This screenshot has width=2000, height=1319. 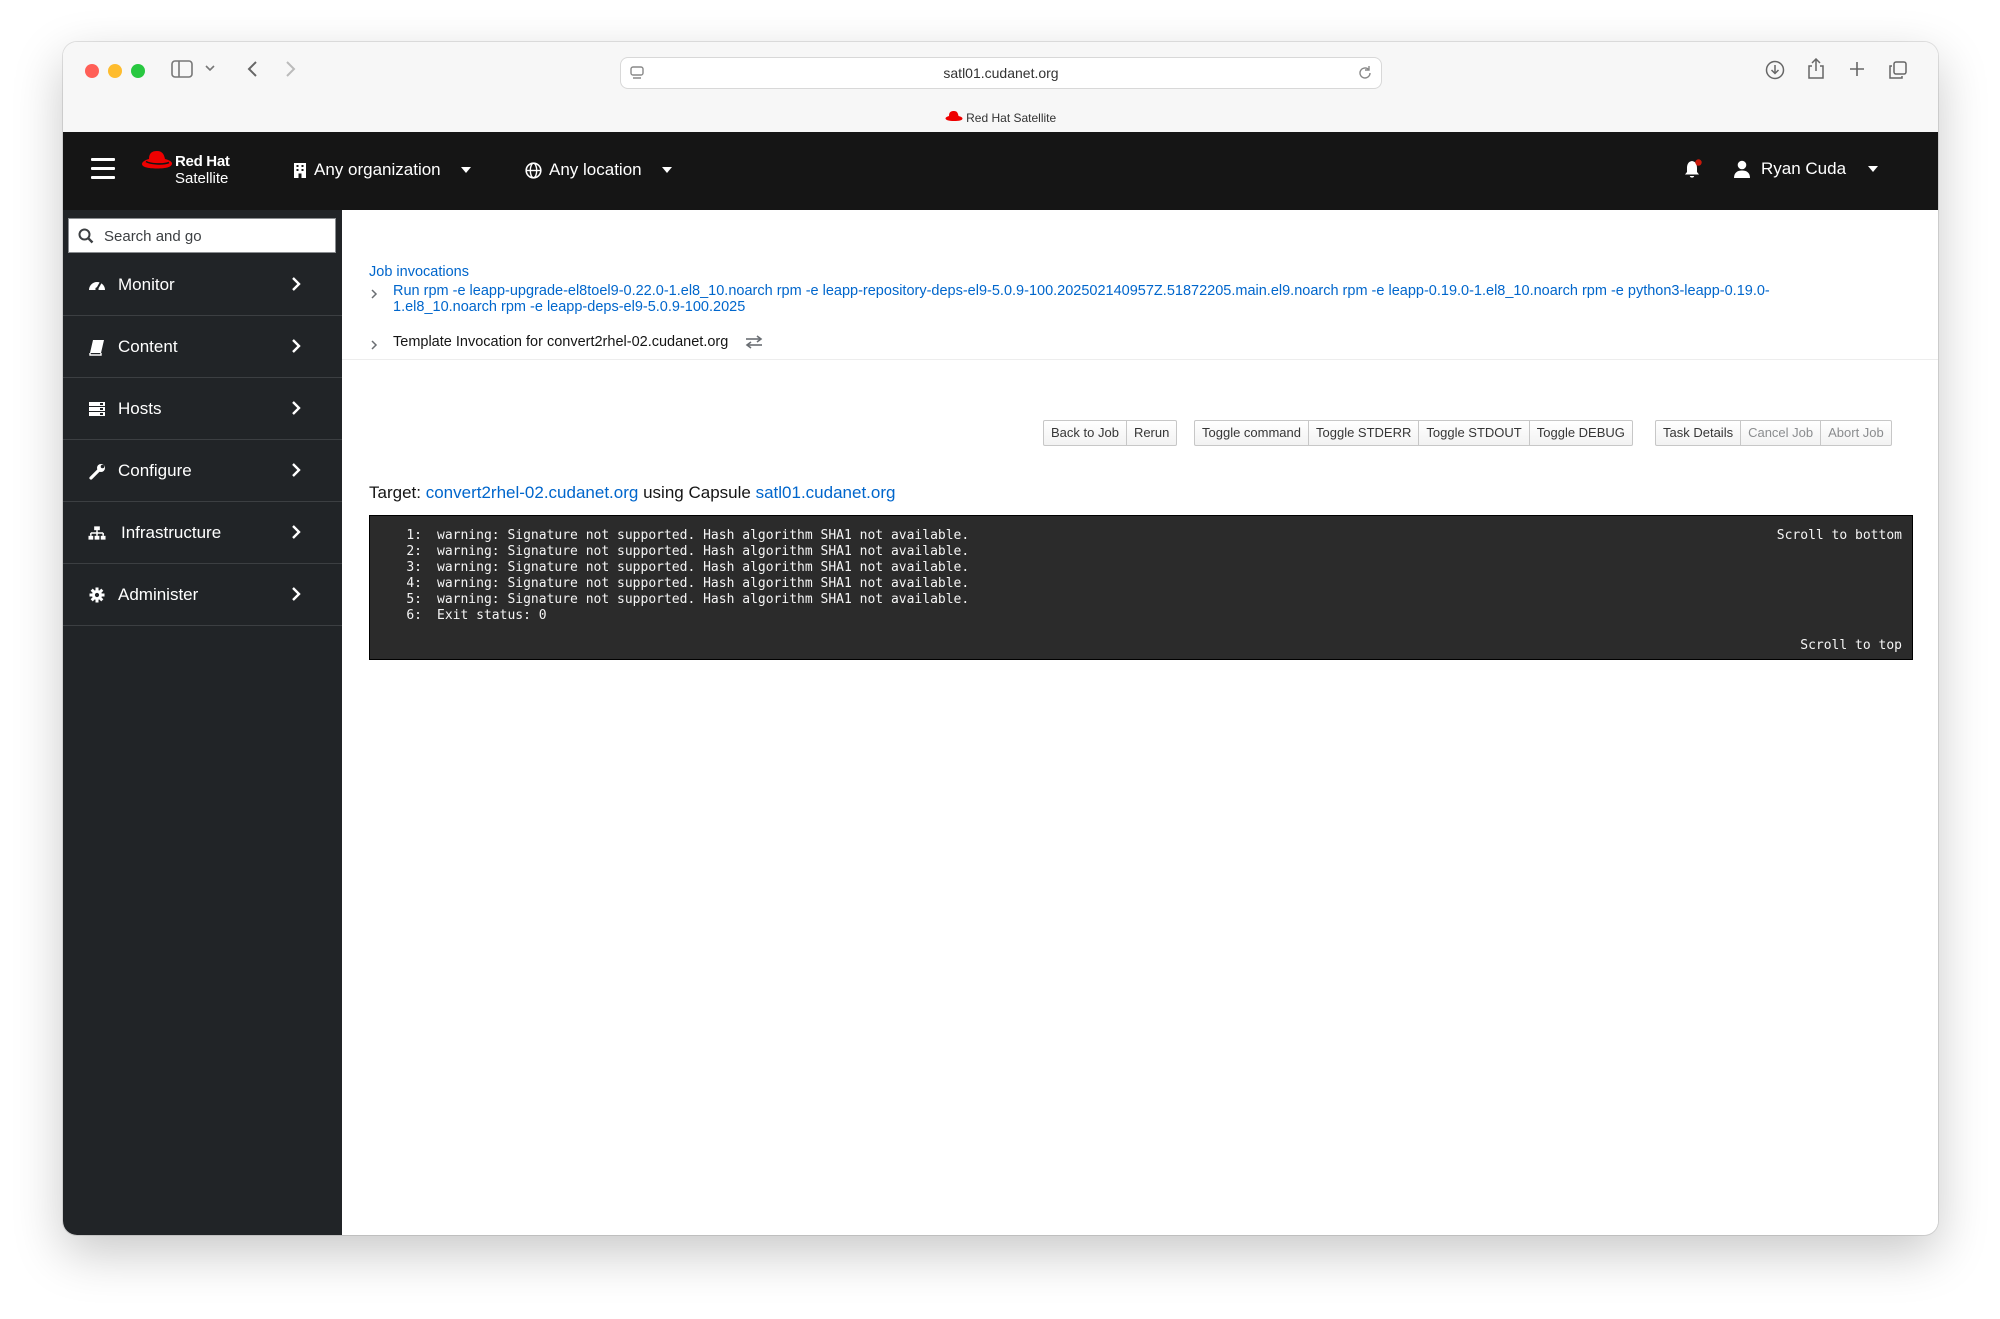 I want to click on tachometer-icon, so click(x=97, y=285).